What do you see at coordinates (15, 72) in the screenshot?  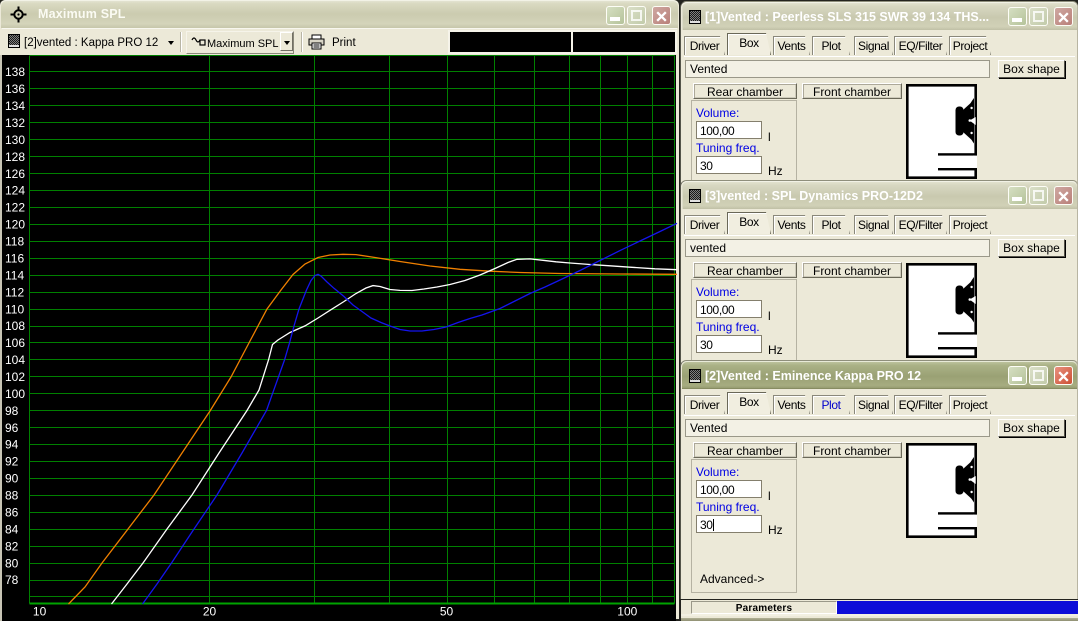 I see `svg-text: 138` at bounding box center [15, 72].